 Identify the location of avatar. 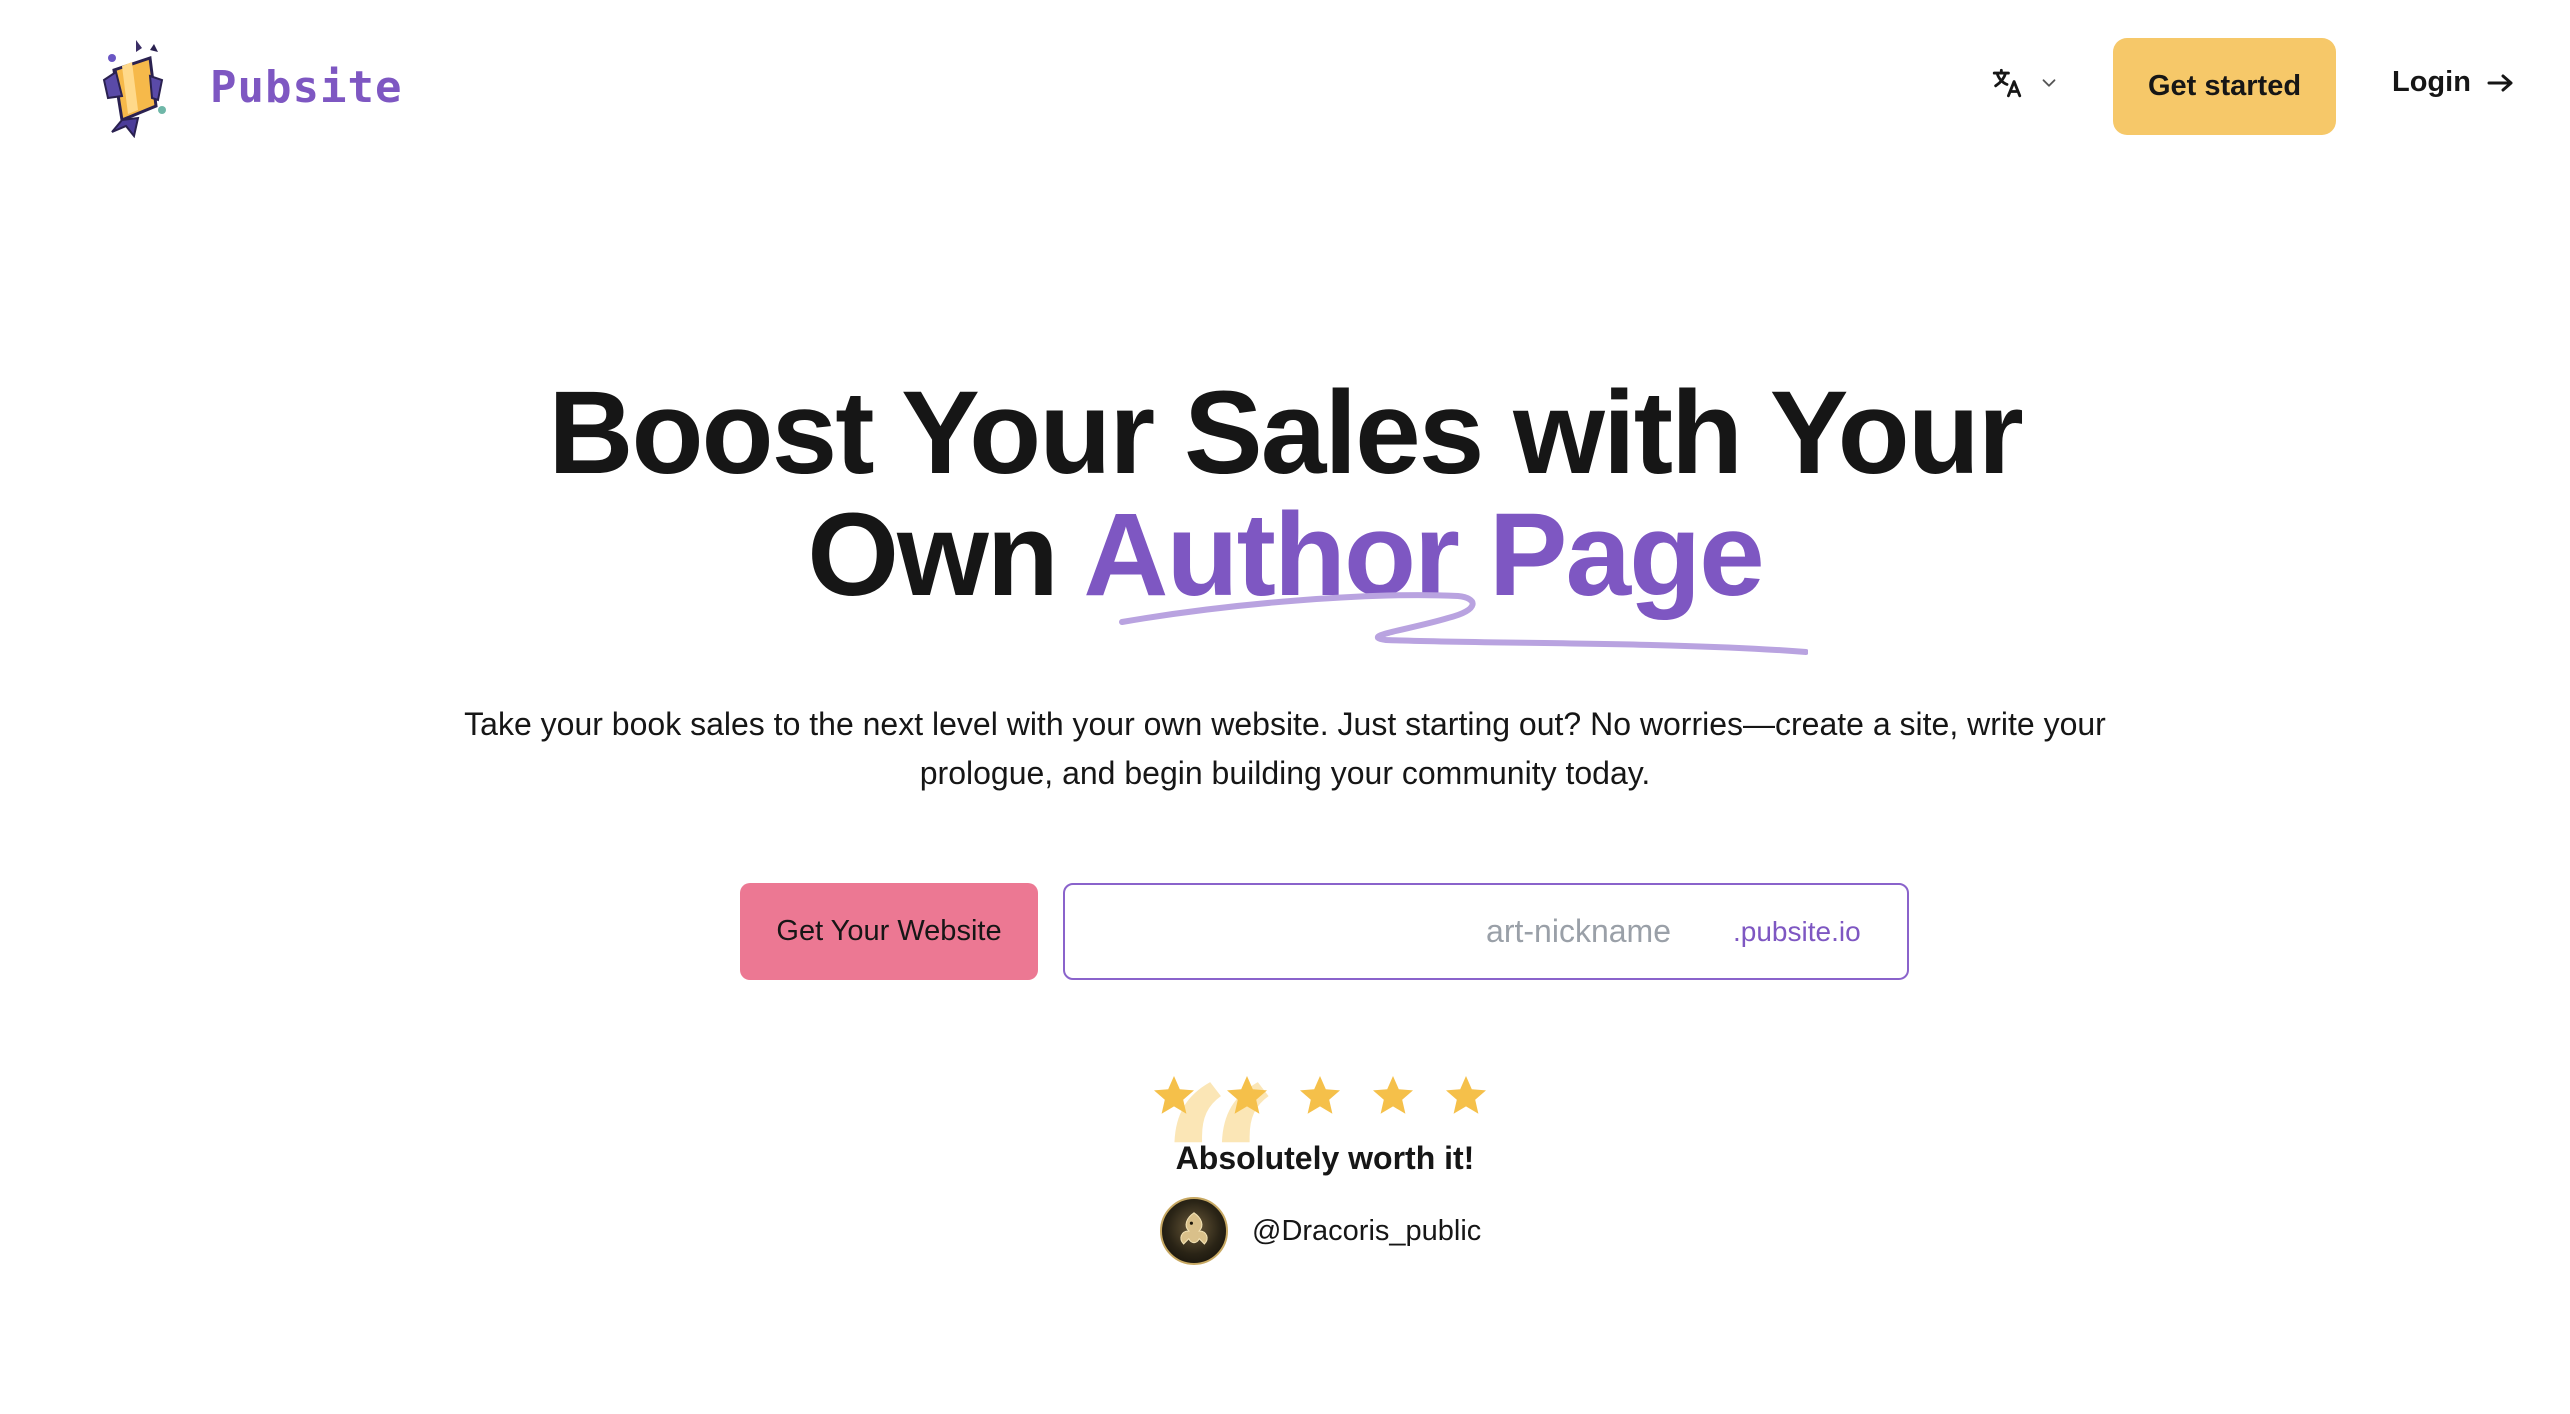
(1194, 1231).